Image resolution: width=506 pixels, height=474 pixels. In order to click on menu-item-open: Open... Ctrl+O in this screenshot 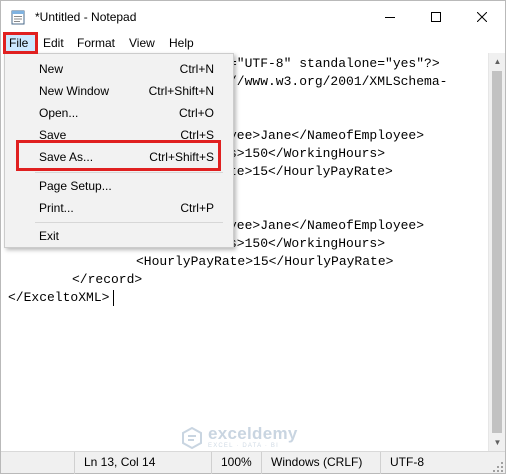, I will do `click(119, 113)`.